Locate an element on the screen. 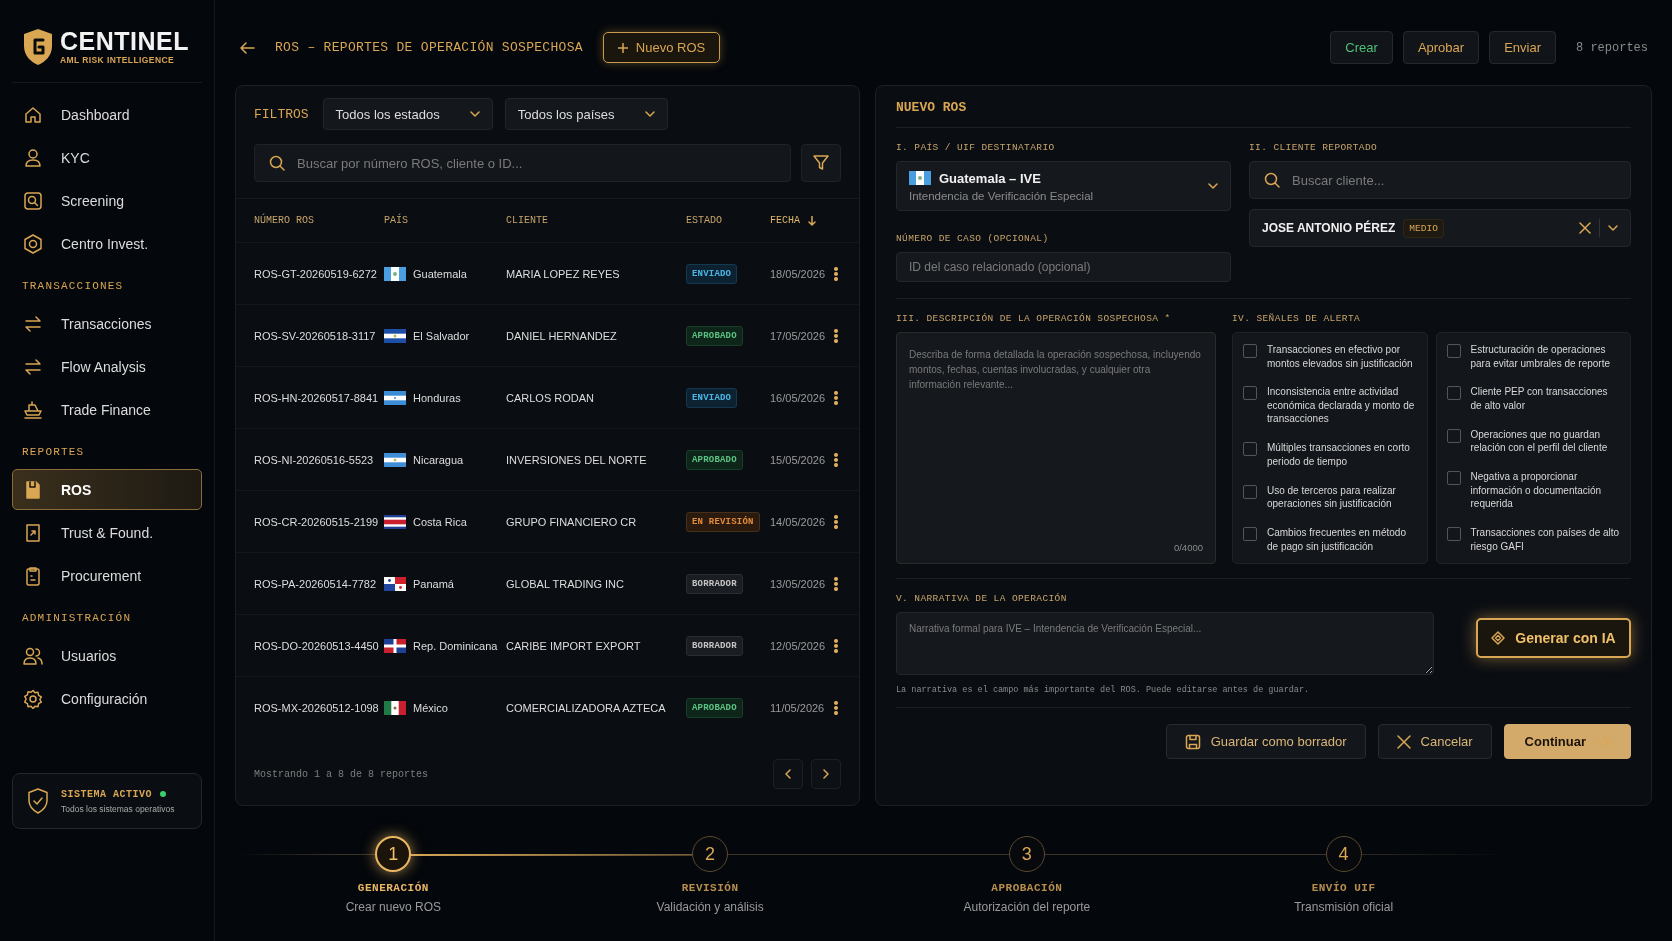 This screenshot has height=941, width=1672. chevron-left-icon is located at coordinates (788, 774).